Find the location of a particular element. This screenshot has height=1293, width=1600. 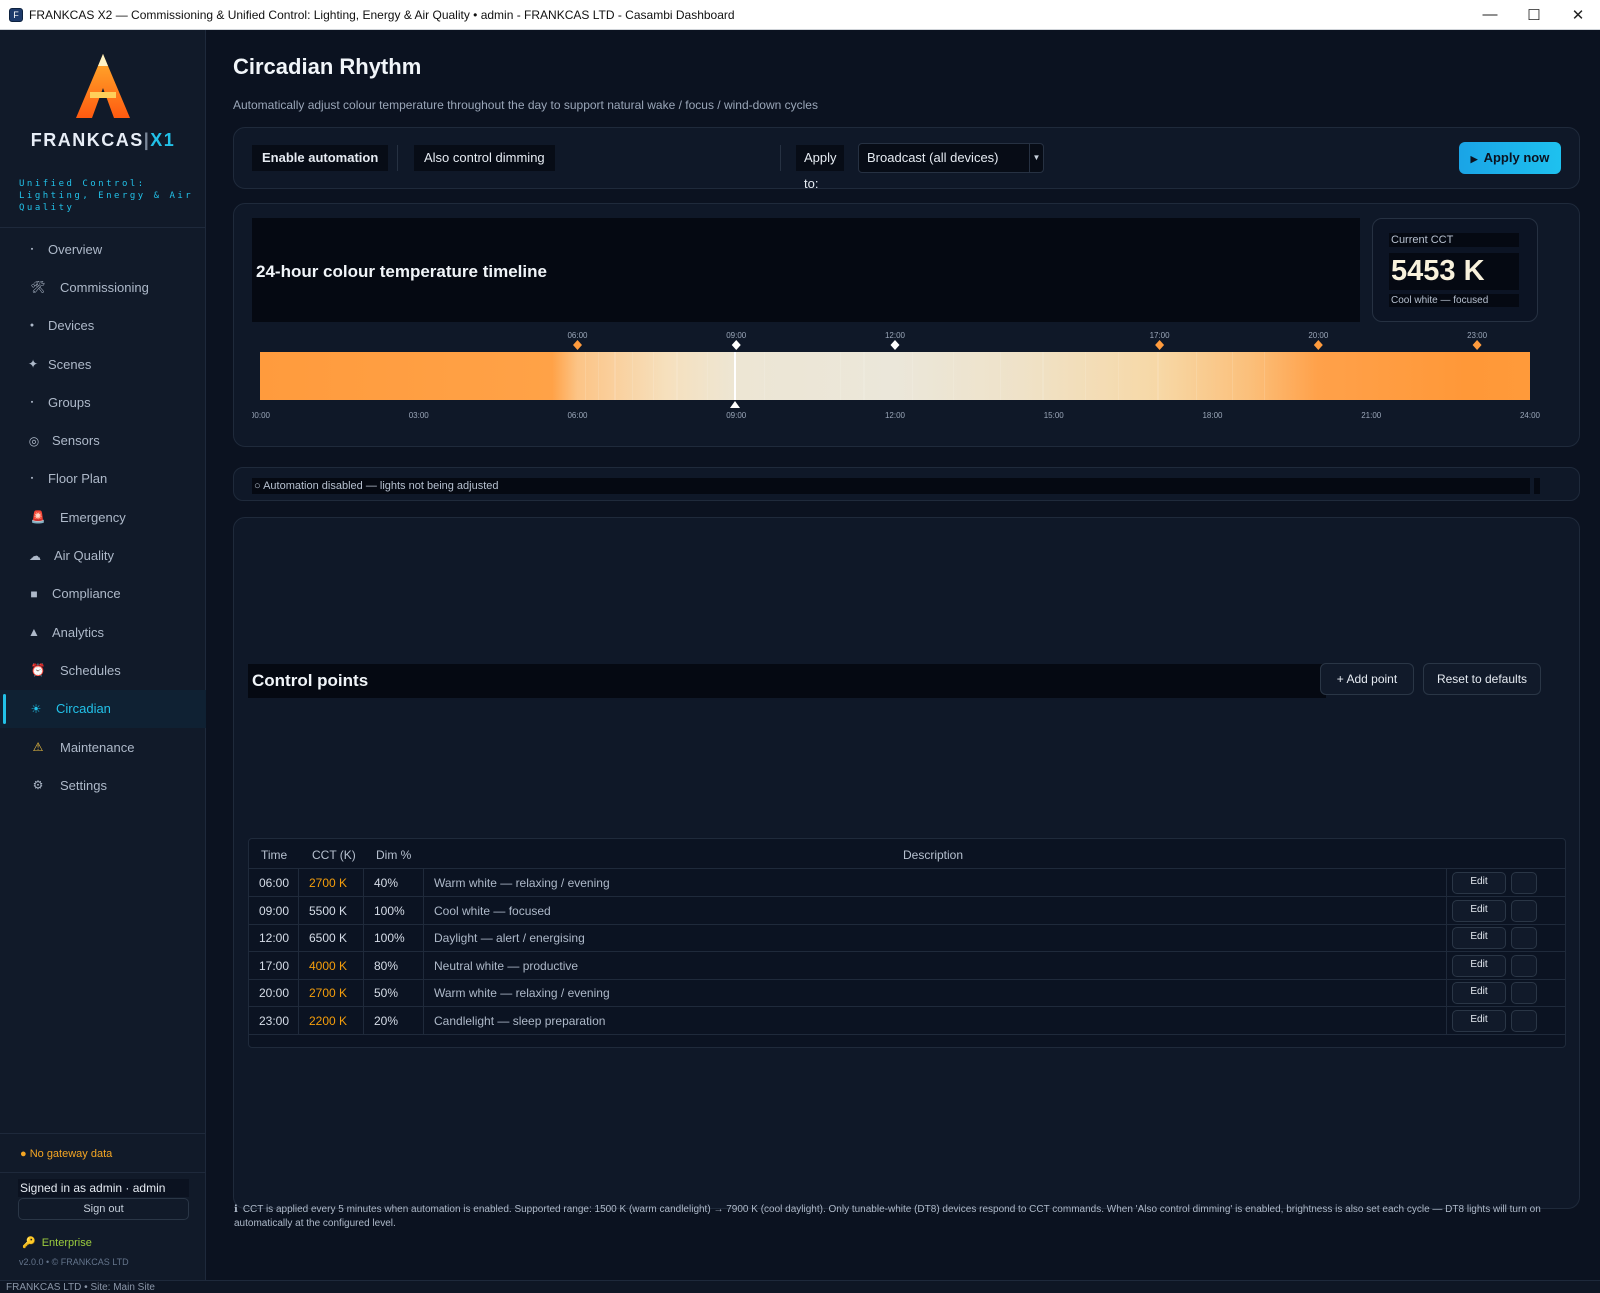

sidebar-item-sensors: ◎ Sensors is located at coordinates (103, 440).